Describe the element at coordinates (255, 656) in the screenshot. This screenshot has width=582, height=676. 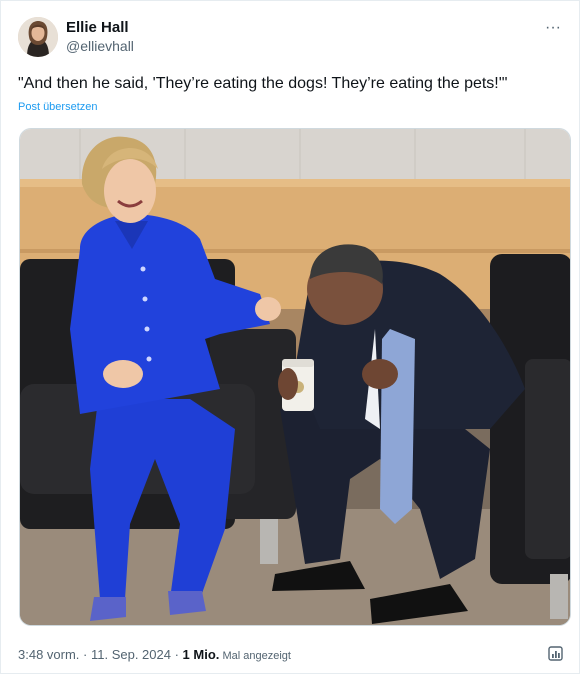
I see `view-count-label: Mal angezeigt` at that location.